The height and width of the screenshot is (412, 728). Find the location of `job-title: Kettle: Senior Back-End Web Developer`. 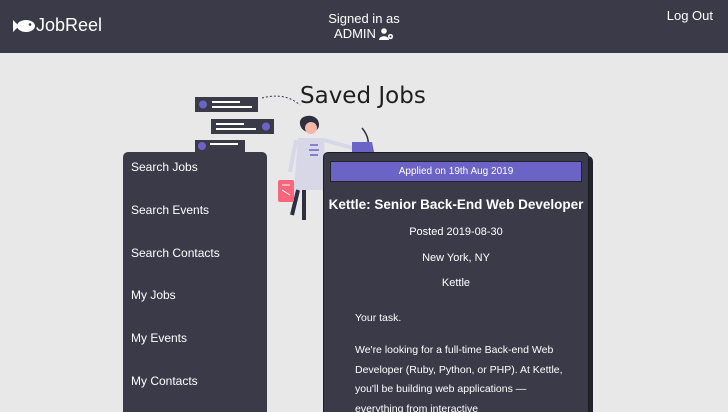

job-title: Kettle: Senior Back-End Web Developer is located at coordinates (456, 204).